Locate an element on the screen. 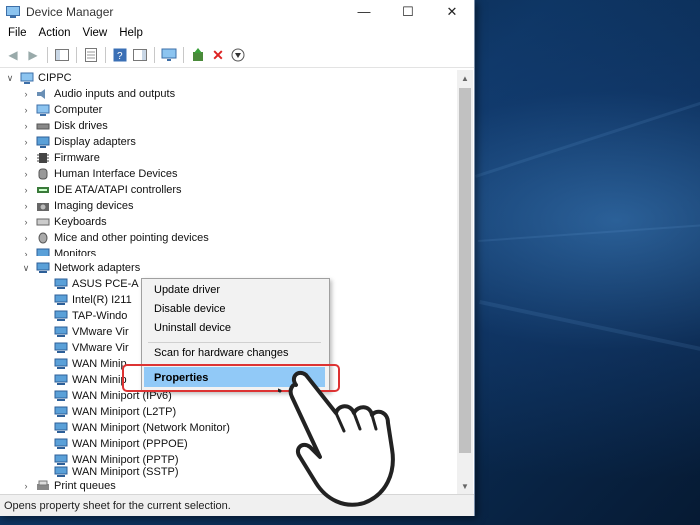 The height and width of the screenshot is (525, 700). uninstall-x-icon: ✕ is located at coordinates (218, 55).